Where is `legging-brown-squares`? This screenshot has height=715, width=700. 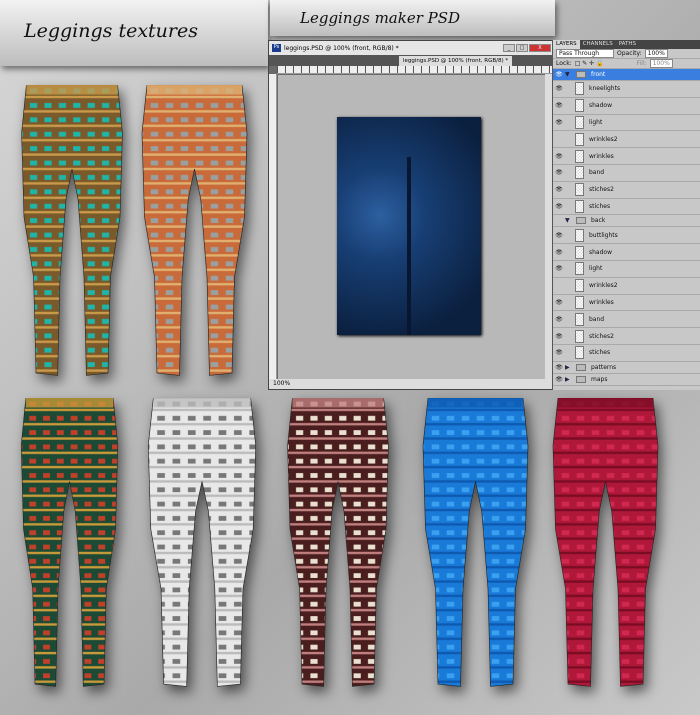
legging-brown-squares is located at coordinates (338, 546).